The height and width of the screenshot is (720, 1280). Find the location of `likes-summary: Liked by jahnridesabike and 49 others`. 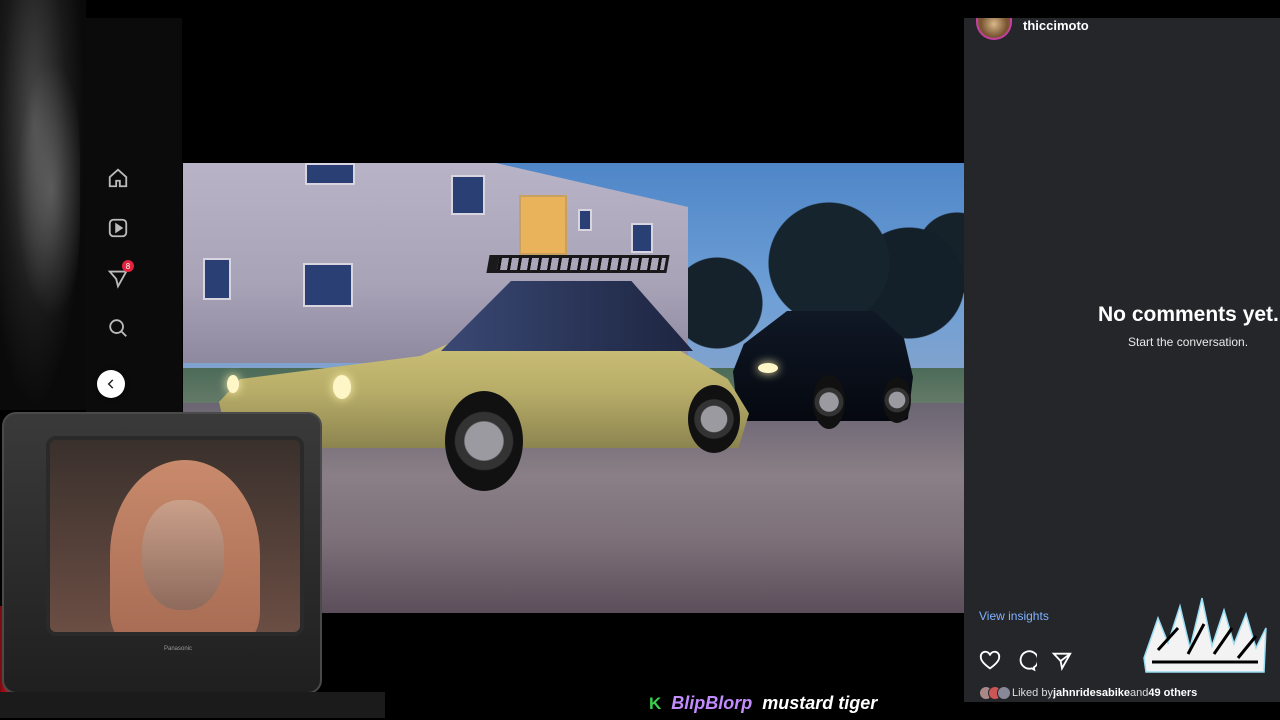

likes-summary: Liked by jahnridesabike and 49 others is located at coordinates (1088, 693).